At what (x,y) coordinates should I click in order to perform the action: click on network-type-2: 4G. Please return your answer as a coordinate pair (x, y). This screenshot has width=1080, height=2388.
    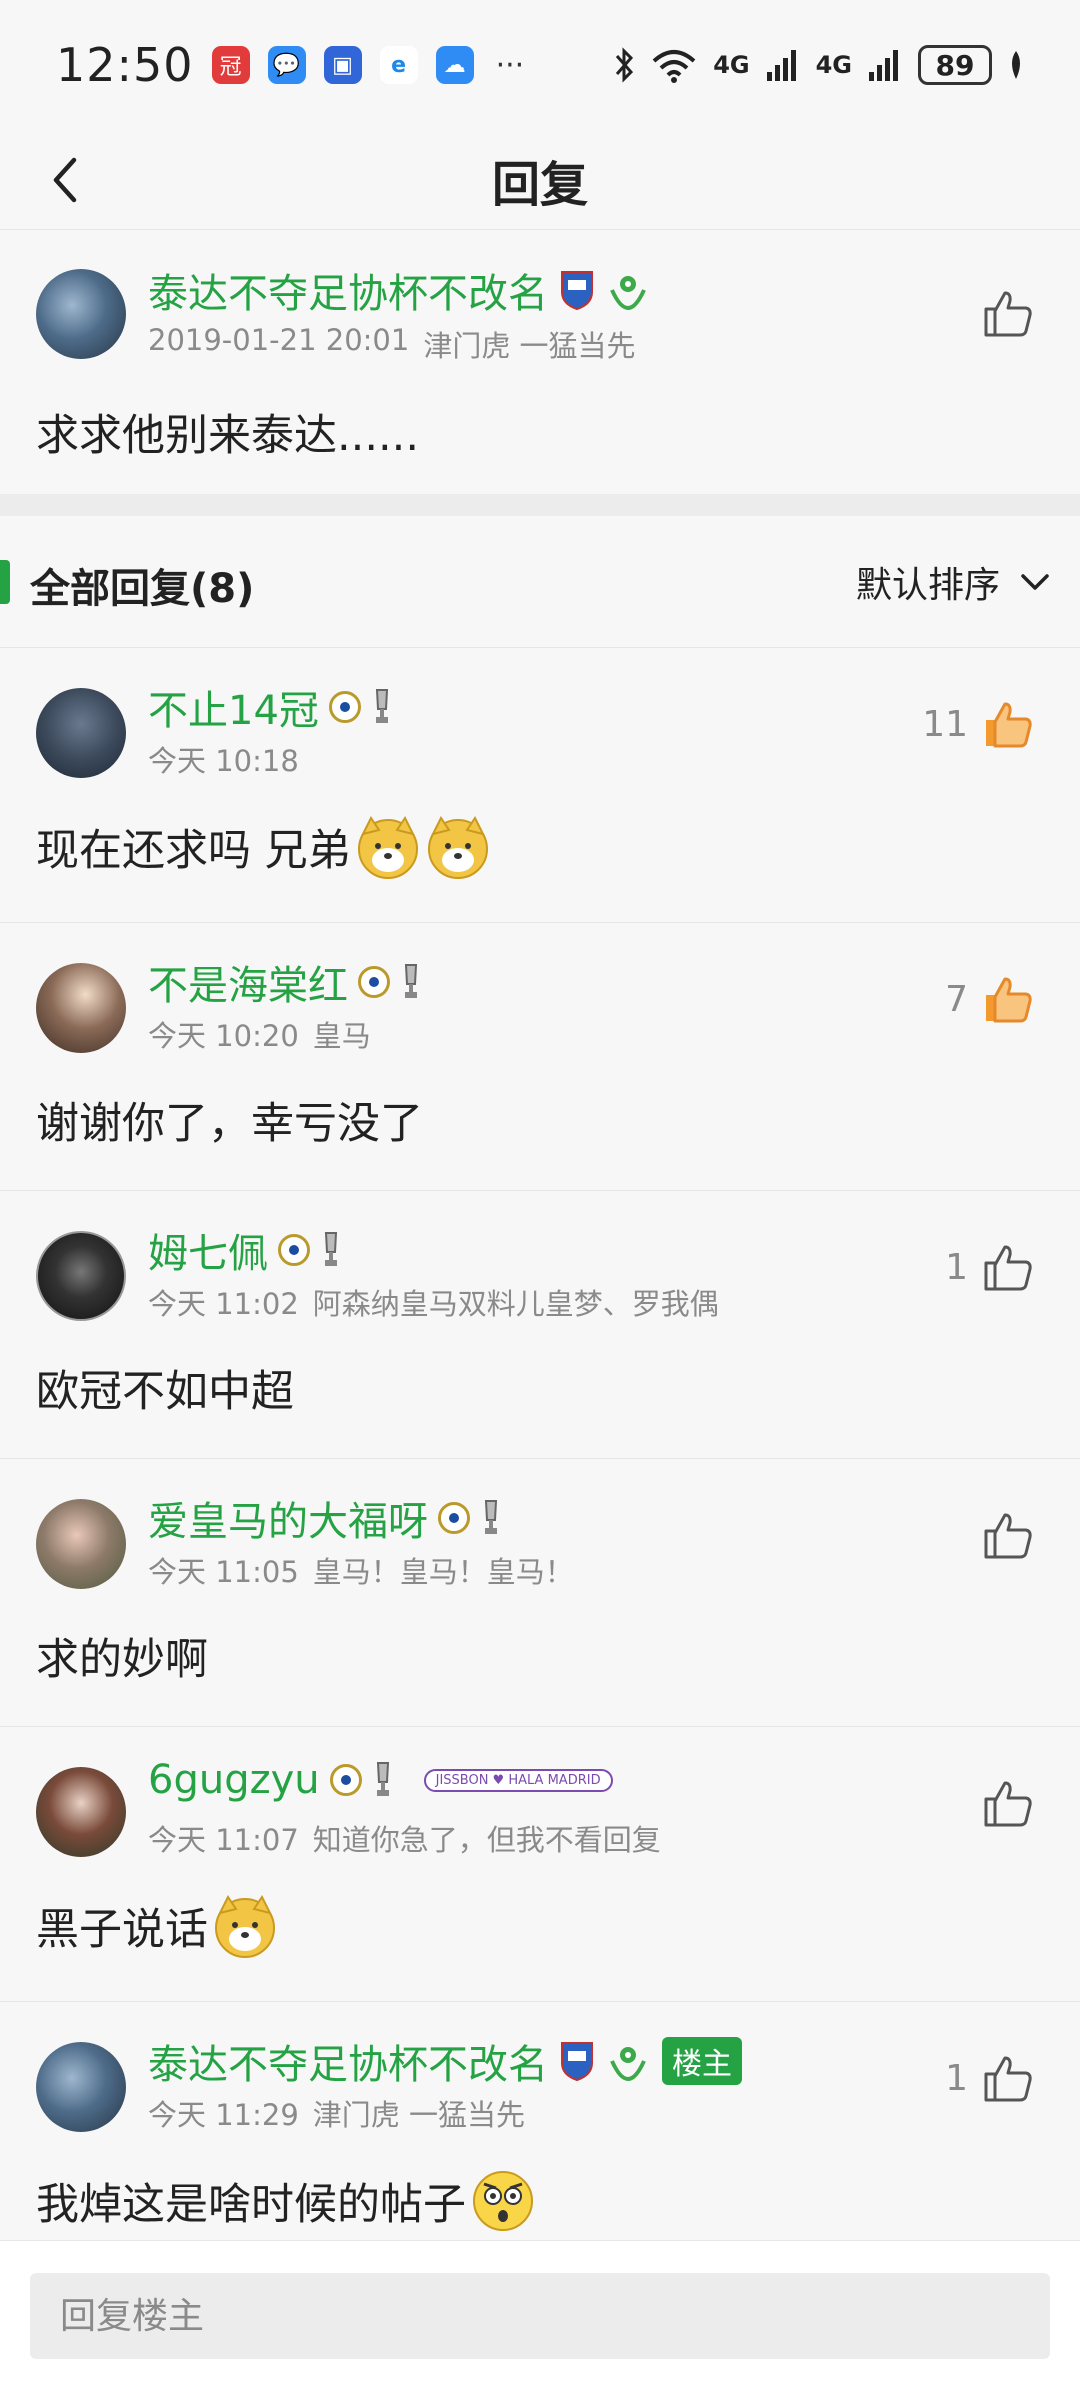
    Looking at the image, I should click on (833, 65).